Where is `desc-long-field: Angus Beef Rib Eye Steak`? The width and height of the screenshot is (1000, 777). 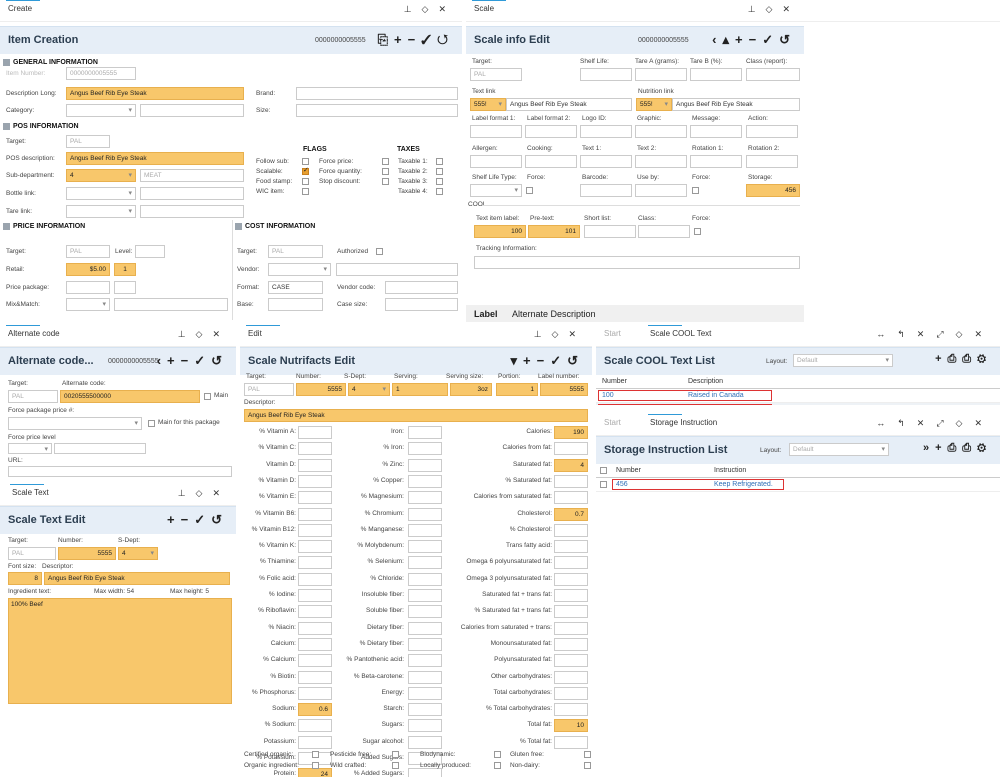
desc-long-field: Angus Beef Rib Eye Steak is located at coordinates (155, 93).